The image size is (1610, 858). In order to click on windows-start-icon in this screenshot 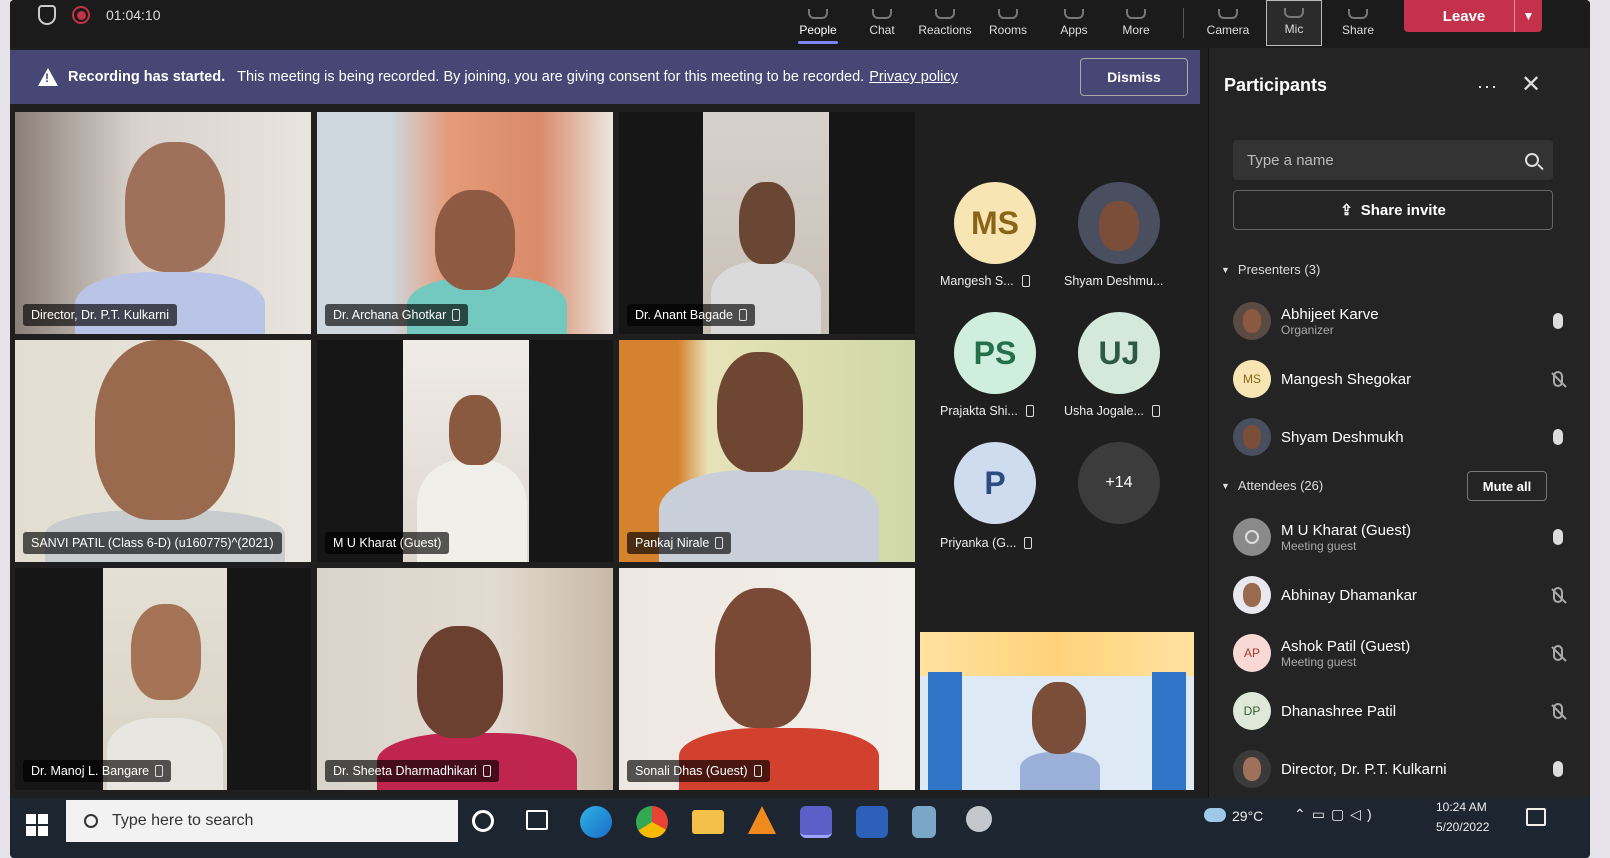, I will do `click(37, 825)`.